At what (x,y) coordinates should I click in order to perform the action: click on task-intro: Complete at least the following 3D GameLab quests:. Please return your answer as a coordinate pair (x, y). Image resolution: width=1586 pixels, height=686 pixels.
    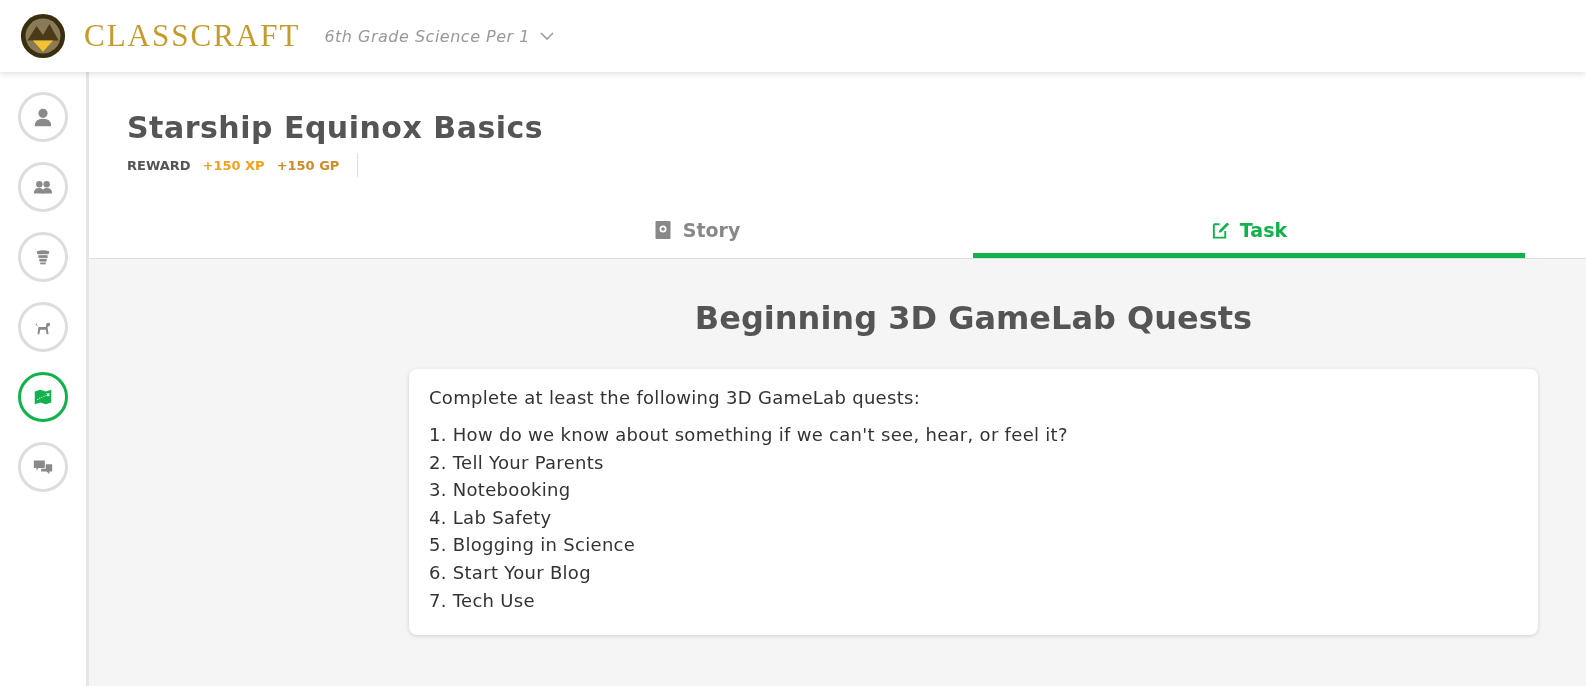
    Looking at the image, I should click on (675, 397).